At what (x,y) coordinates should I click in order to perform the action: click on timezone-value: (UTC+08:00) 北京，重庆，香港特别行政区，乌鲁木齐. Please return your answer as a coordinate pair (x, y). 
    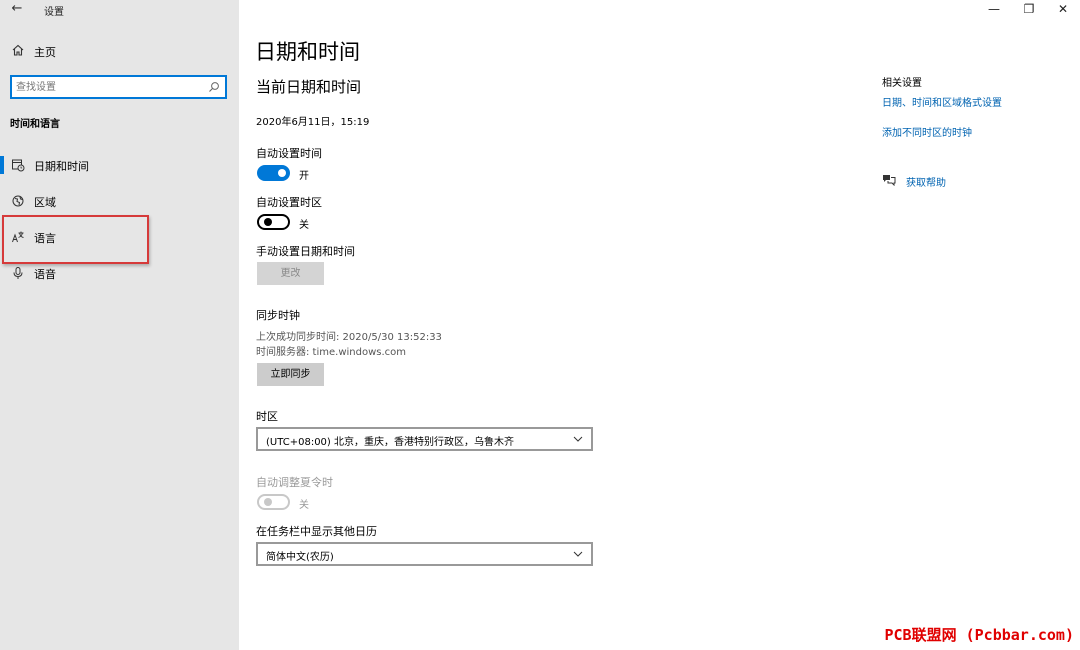
    Looking at the image, I should click on (390, 442).